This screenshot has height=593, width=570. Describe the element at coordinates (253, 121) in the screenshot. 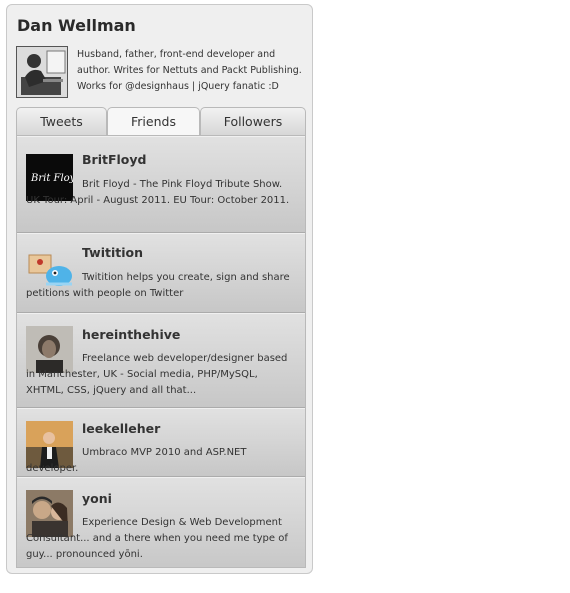

I see `tab-followers: Followers` at that location.